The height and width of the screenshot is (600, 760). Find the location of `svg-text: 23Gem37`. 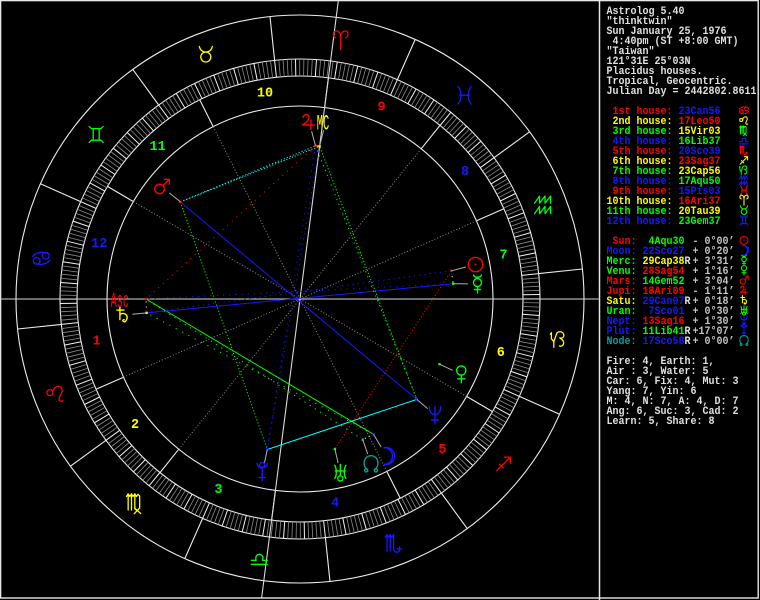

svg-text: 23Gem37 is located at coordinates (700, 222).